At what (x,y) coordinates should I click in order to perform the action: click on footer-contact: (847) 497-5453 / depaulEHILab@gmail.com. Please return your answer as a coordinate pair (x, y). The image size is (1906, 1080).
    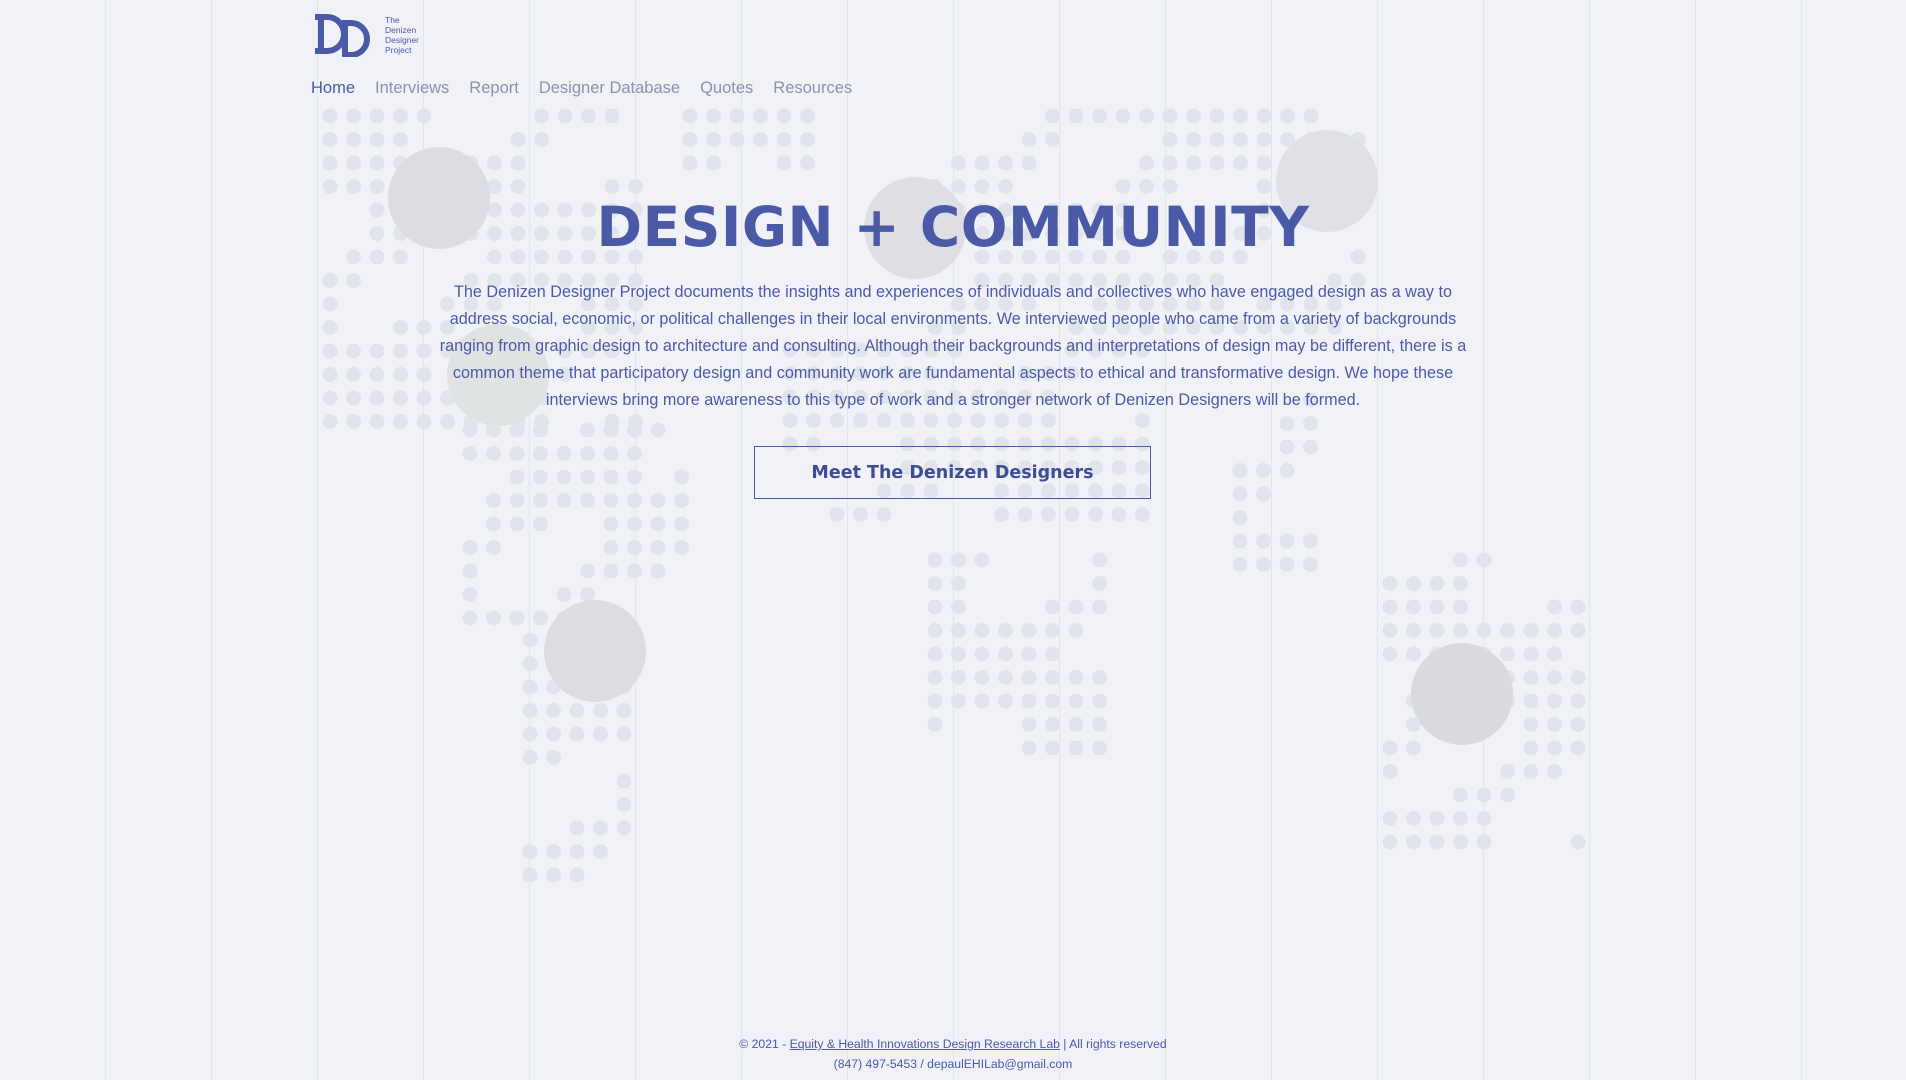
    Looking at the image, I should click on (953, 1064).